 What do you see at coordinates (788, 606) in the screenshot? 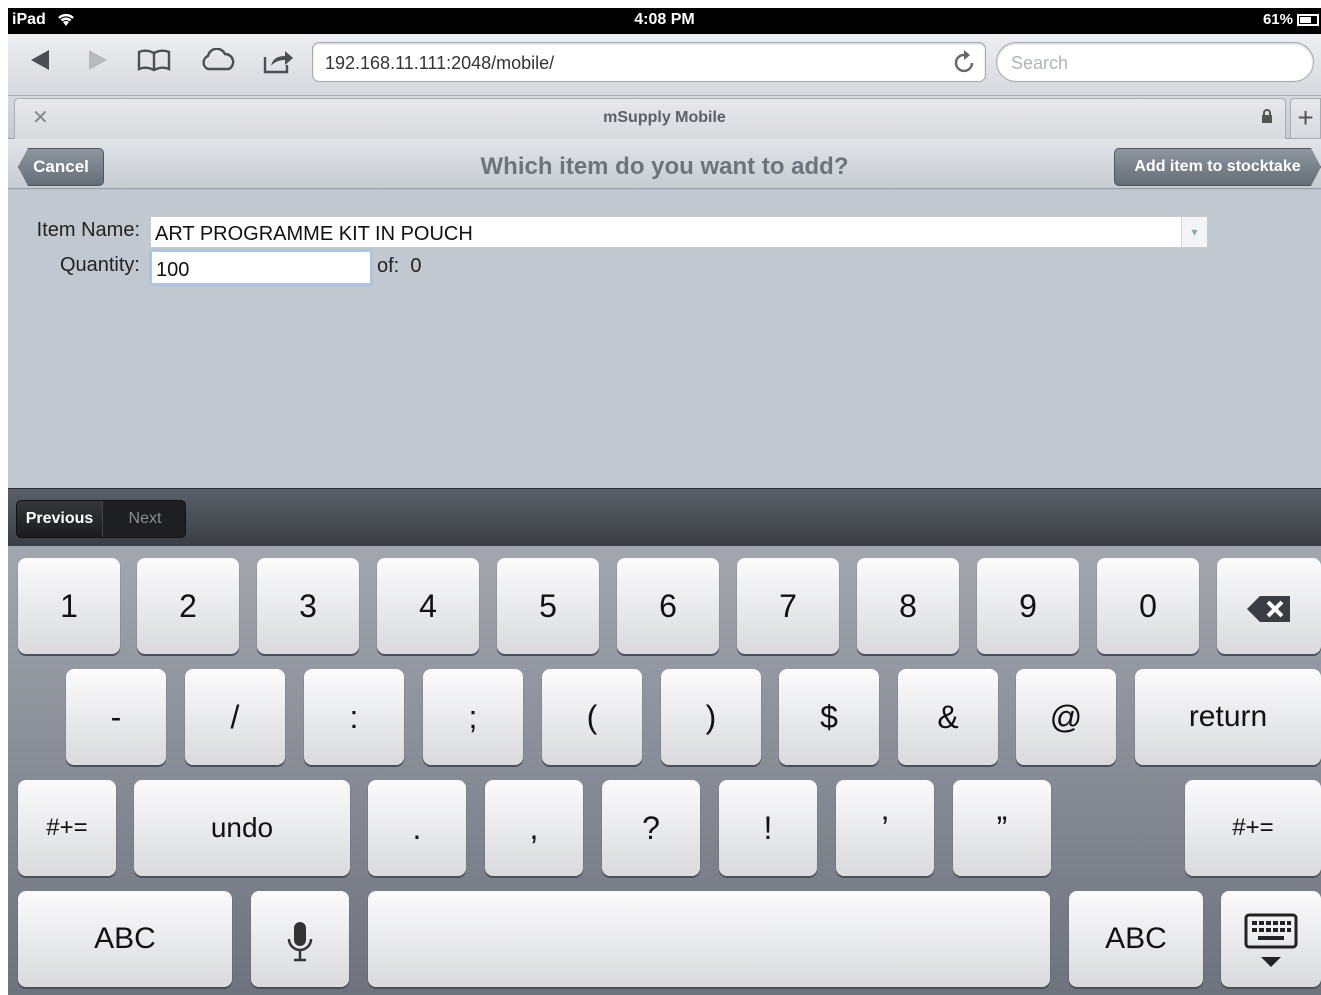
I see `key-7: 7` at bounding box center [788, 606].